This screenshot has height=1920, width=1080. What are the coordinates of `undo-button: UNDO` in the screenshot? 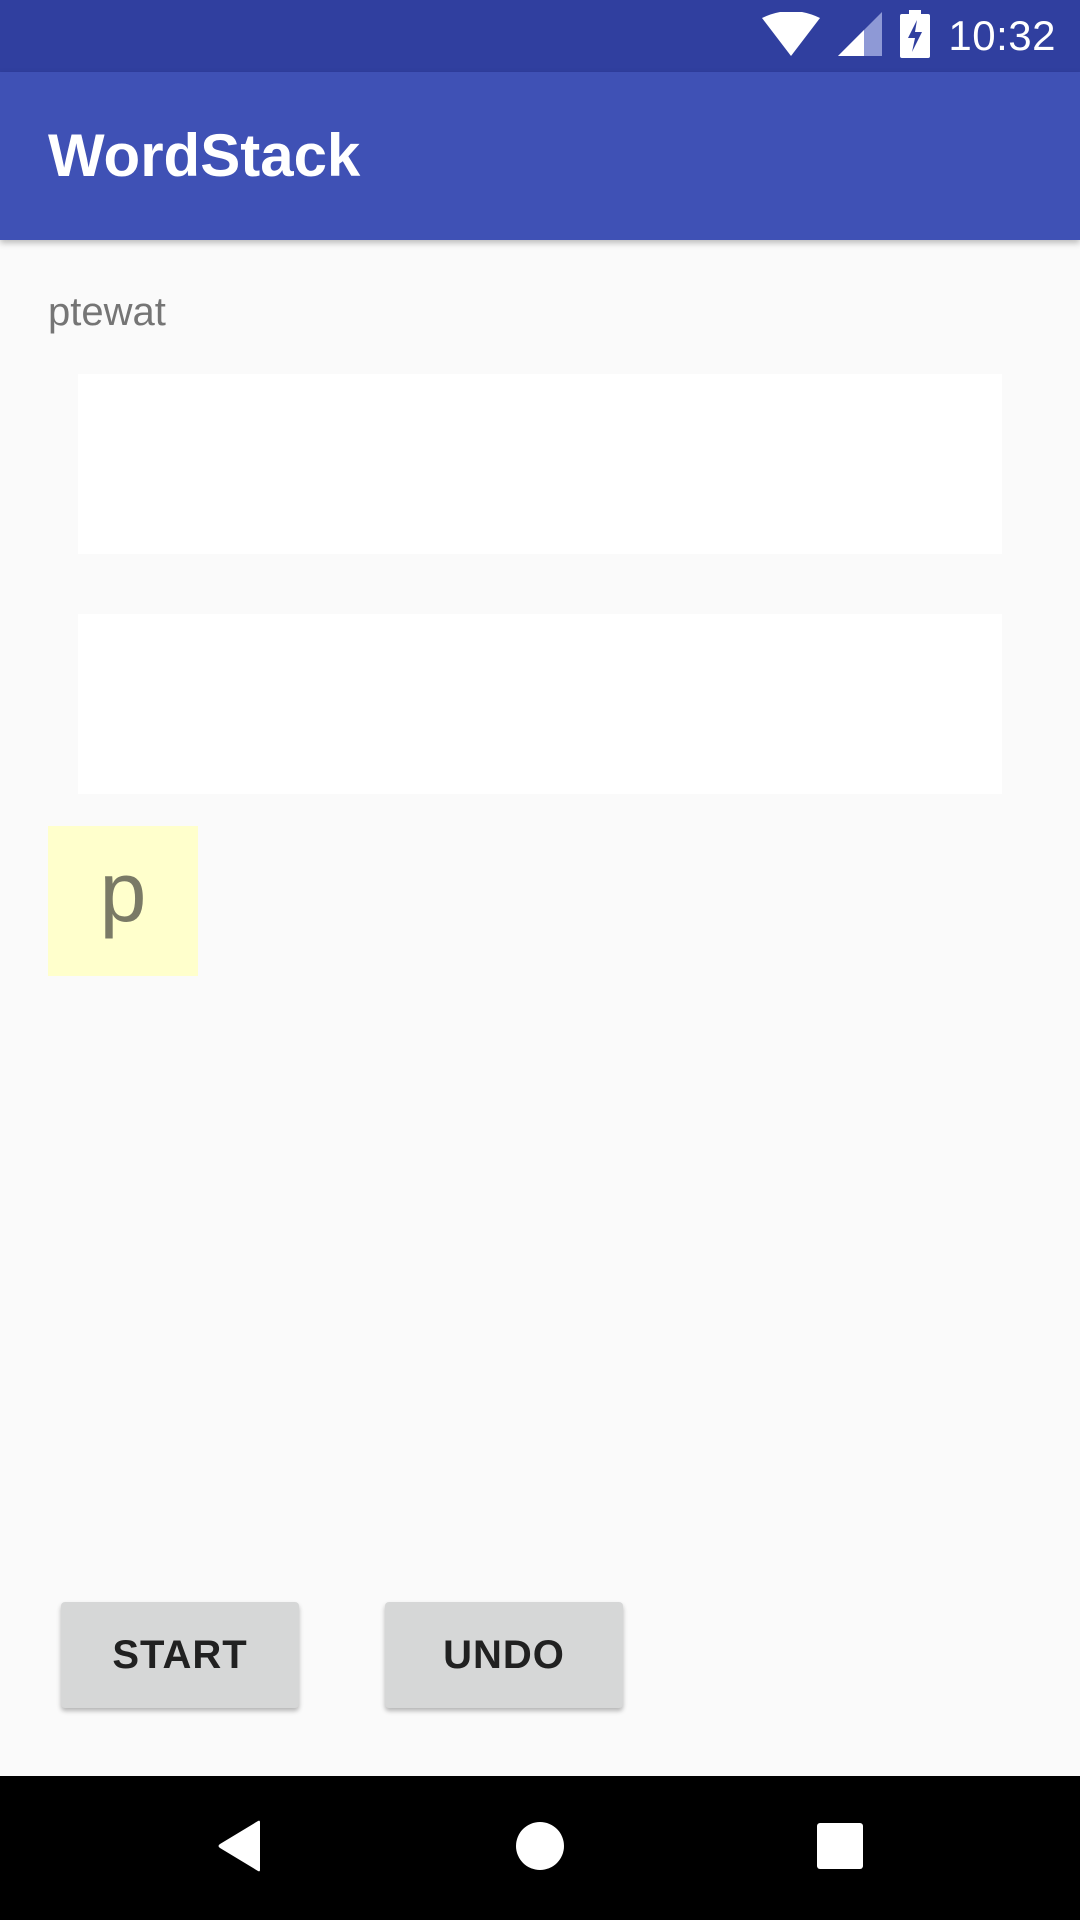 It's located at (504, 1655).